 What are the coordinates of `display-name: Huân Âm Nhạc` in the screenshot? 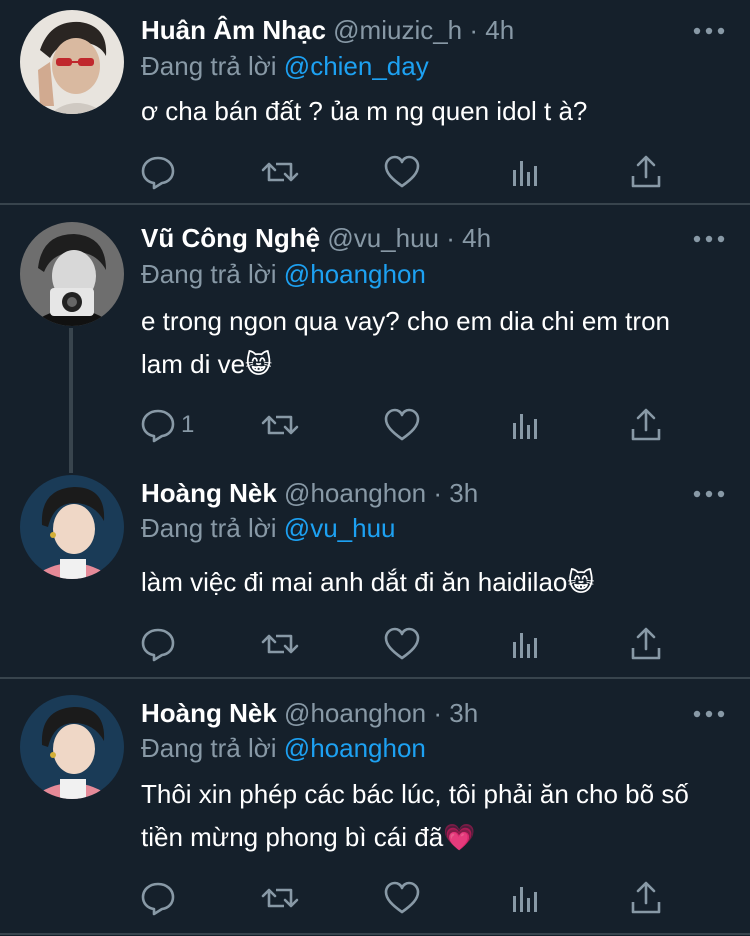 It's located at (233, 30).